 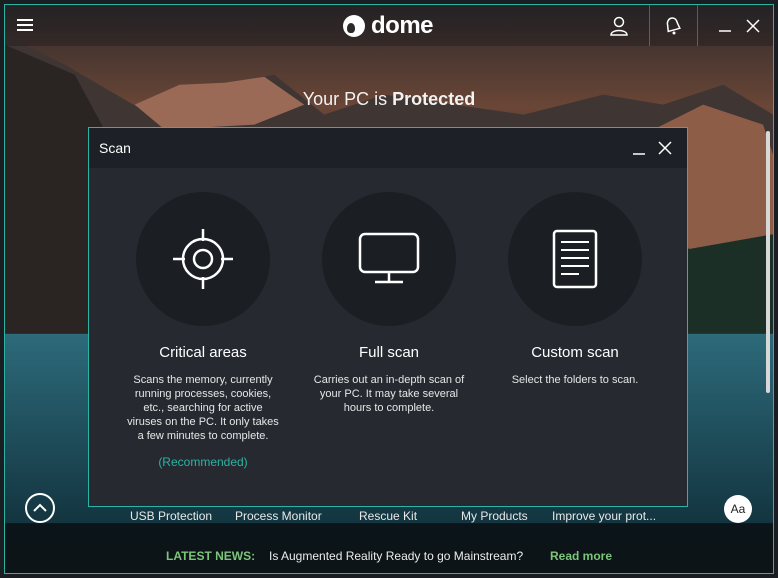 I want to click on crosshair-icon, so click(x=203, y=259).